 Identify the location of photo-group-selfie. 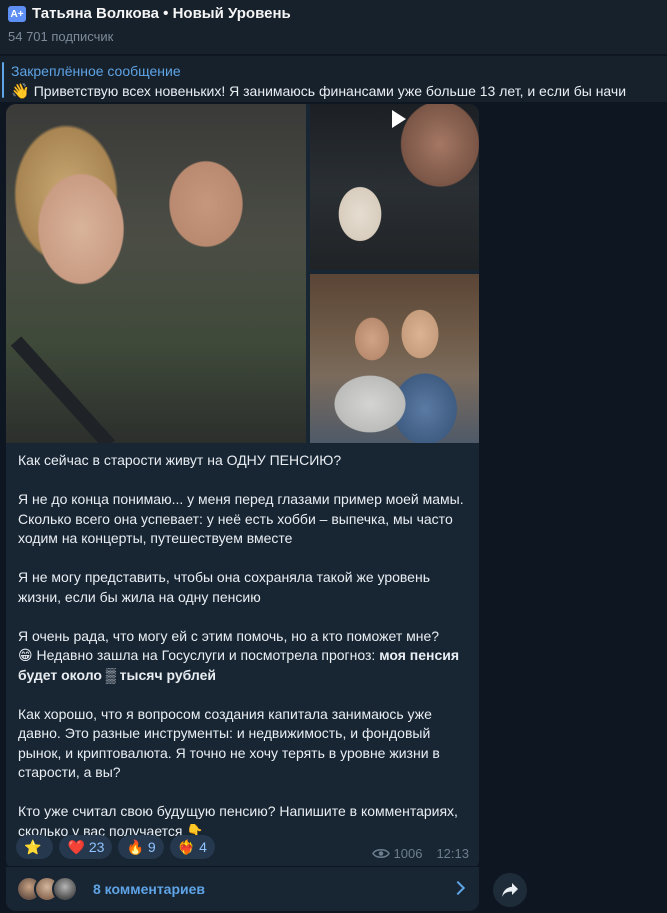
(394, 358).